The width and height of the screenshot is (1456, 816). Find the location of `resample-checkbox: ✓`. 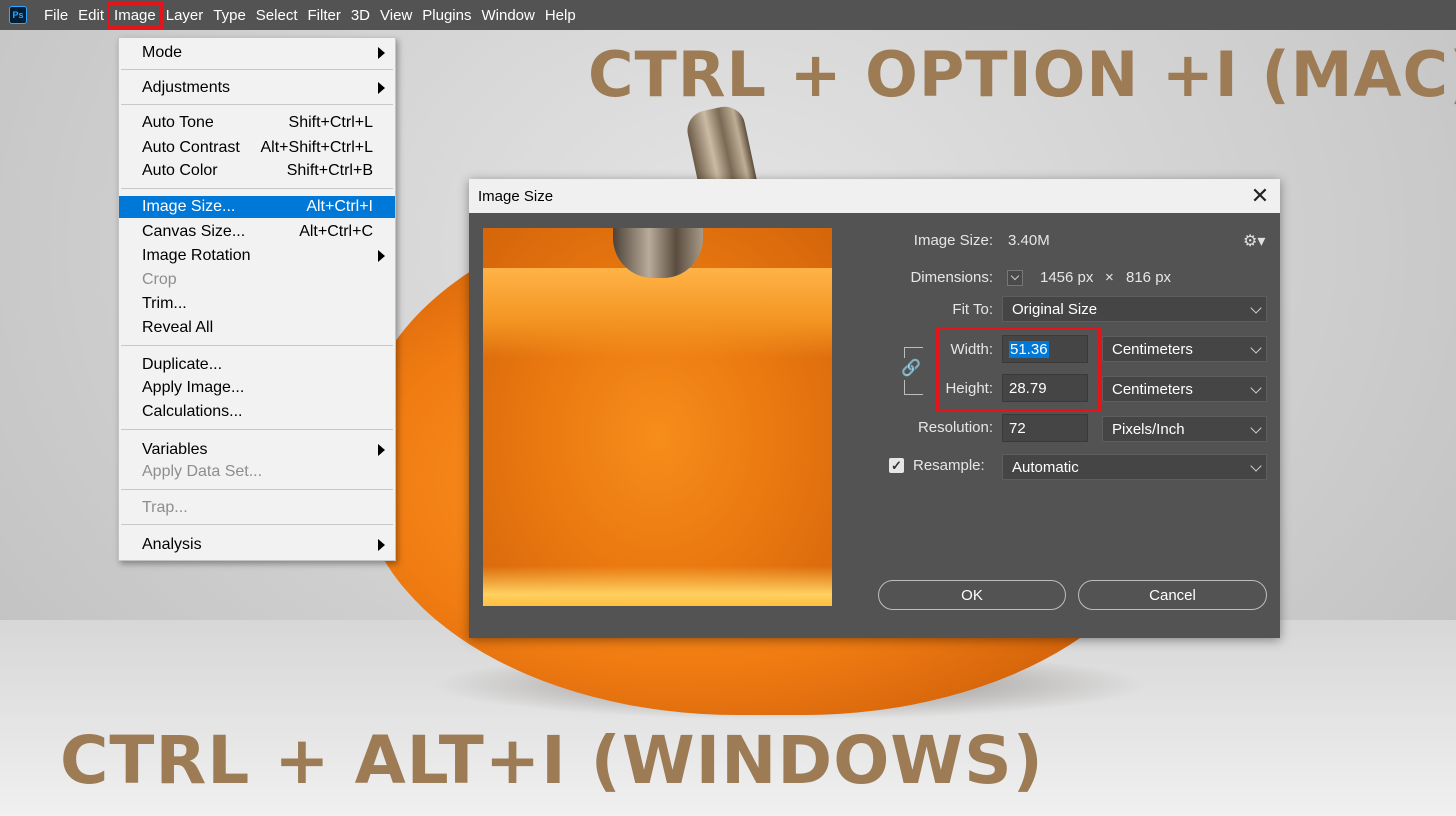

resample-checkbox: ✓ is located at coordinates (896, 465).